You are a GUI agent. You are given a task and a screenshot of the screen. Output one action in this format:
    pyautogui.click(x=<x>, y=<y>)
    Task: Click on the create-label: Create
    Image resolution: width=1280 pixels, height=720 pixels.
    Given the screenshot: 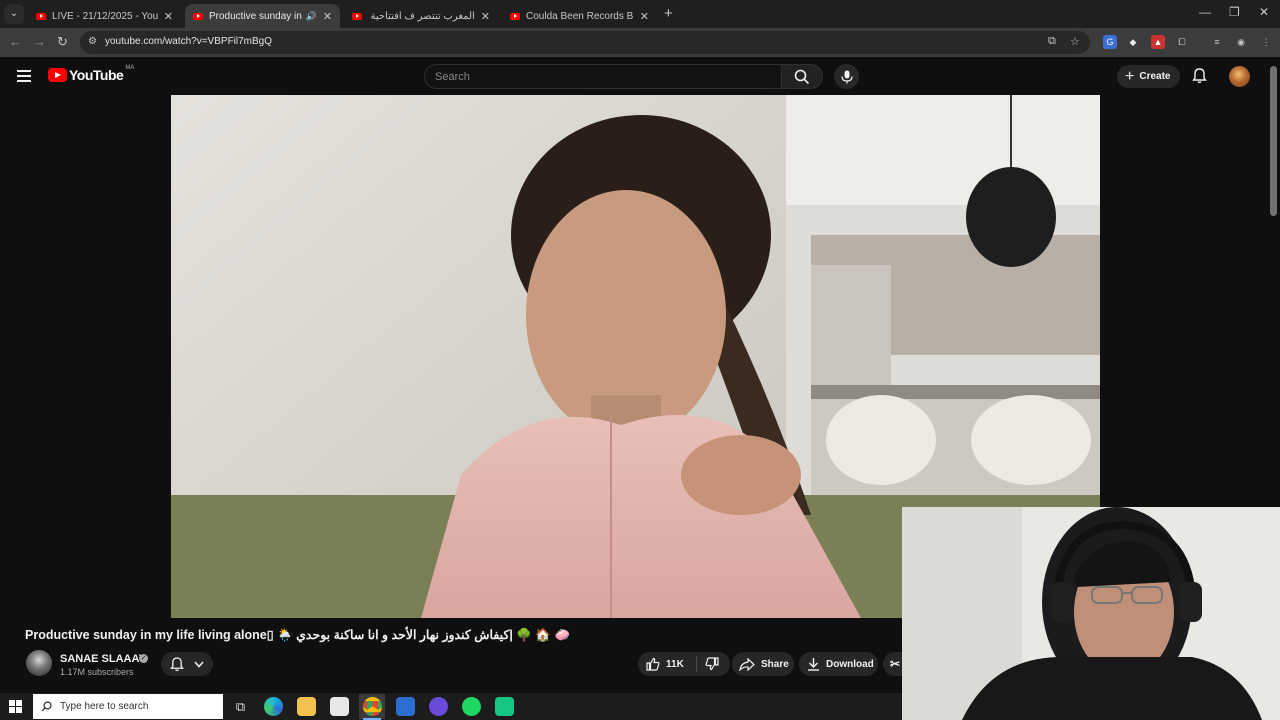 What is the action you would take?
    pyautogui.click(x=1155, y=76)
    